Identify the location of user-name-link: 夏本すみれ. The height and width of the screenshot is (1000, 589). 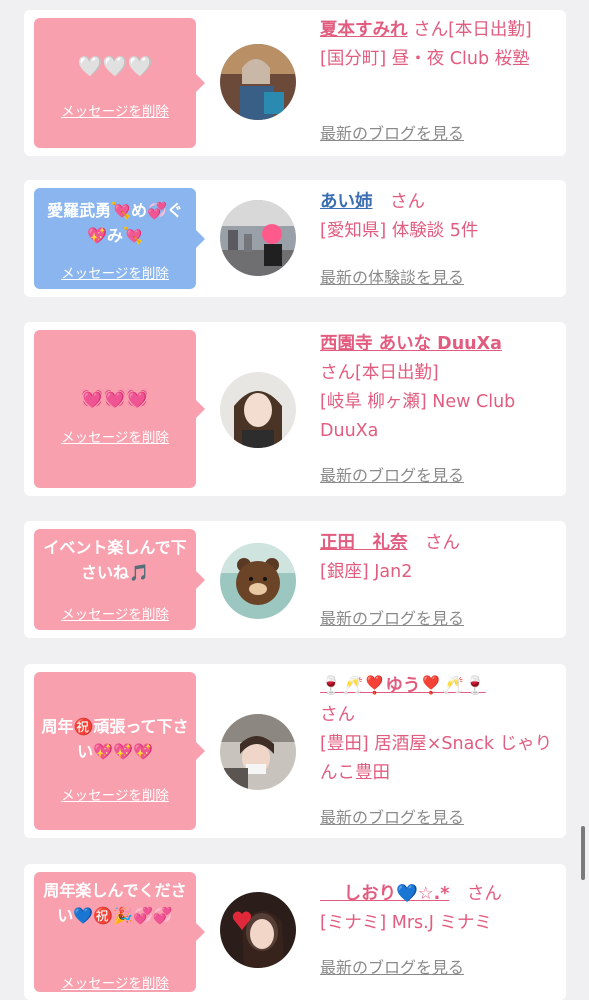
(364, 30).